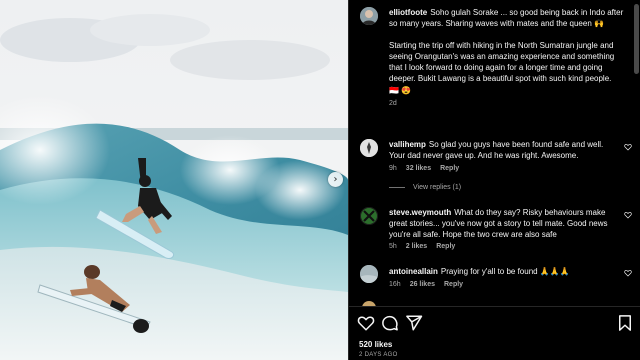 Image resolution: width=640 pixels, height=360 pixels. What do you see at coordinates (375, 344) in the screenshot?
I see `likes-count: 520 likes` at bounding box center [375, 344].